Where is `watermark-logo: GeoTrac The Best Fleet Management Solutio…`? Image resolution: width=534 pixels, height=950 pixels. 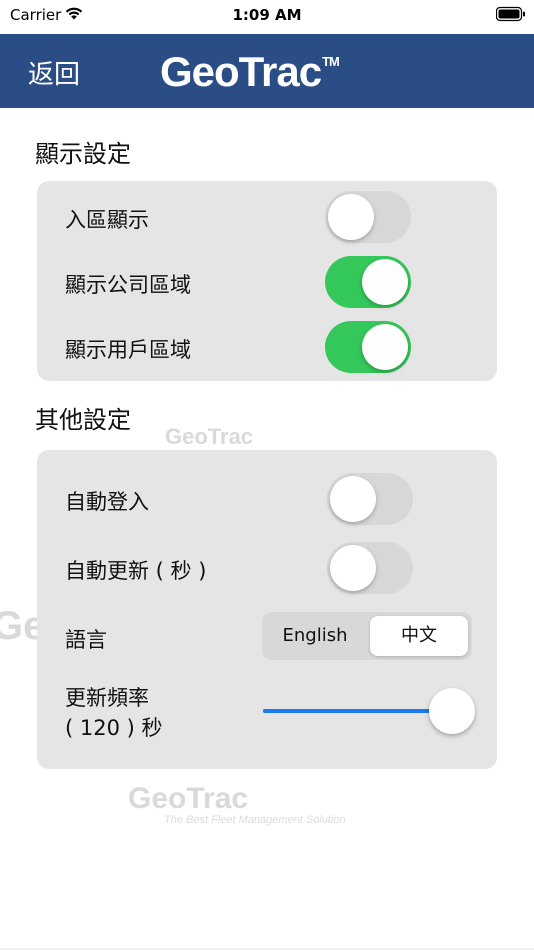 watermark-logo: GeoTrac The Best Fleet Management Solutio… is located at coordinates (237, 804).